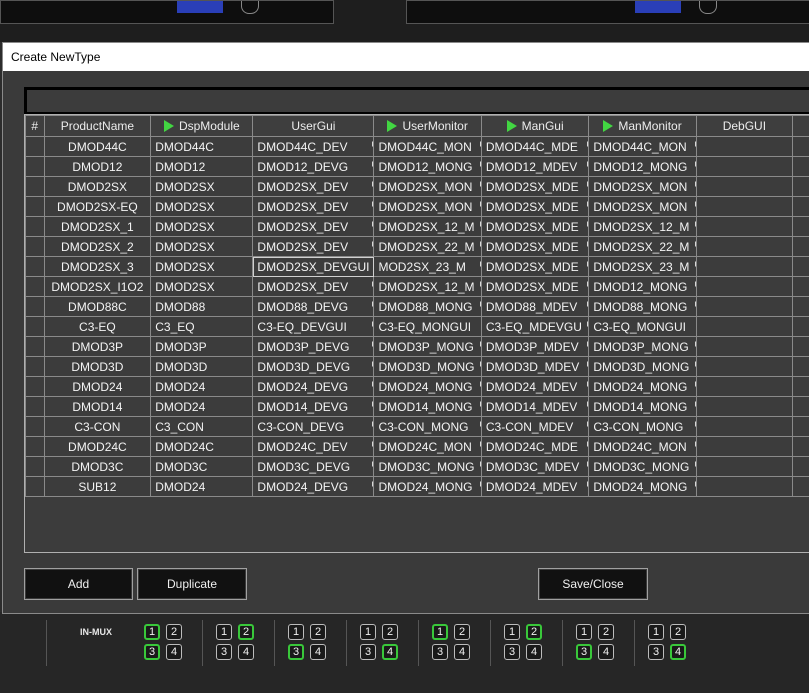 This screenshot has height=693, width=809. I want to click on cell-manmon: DMOD14_MONG, so click(642, 406).